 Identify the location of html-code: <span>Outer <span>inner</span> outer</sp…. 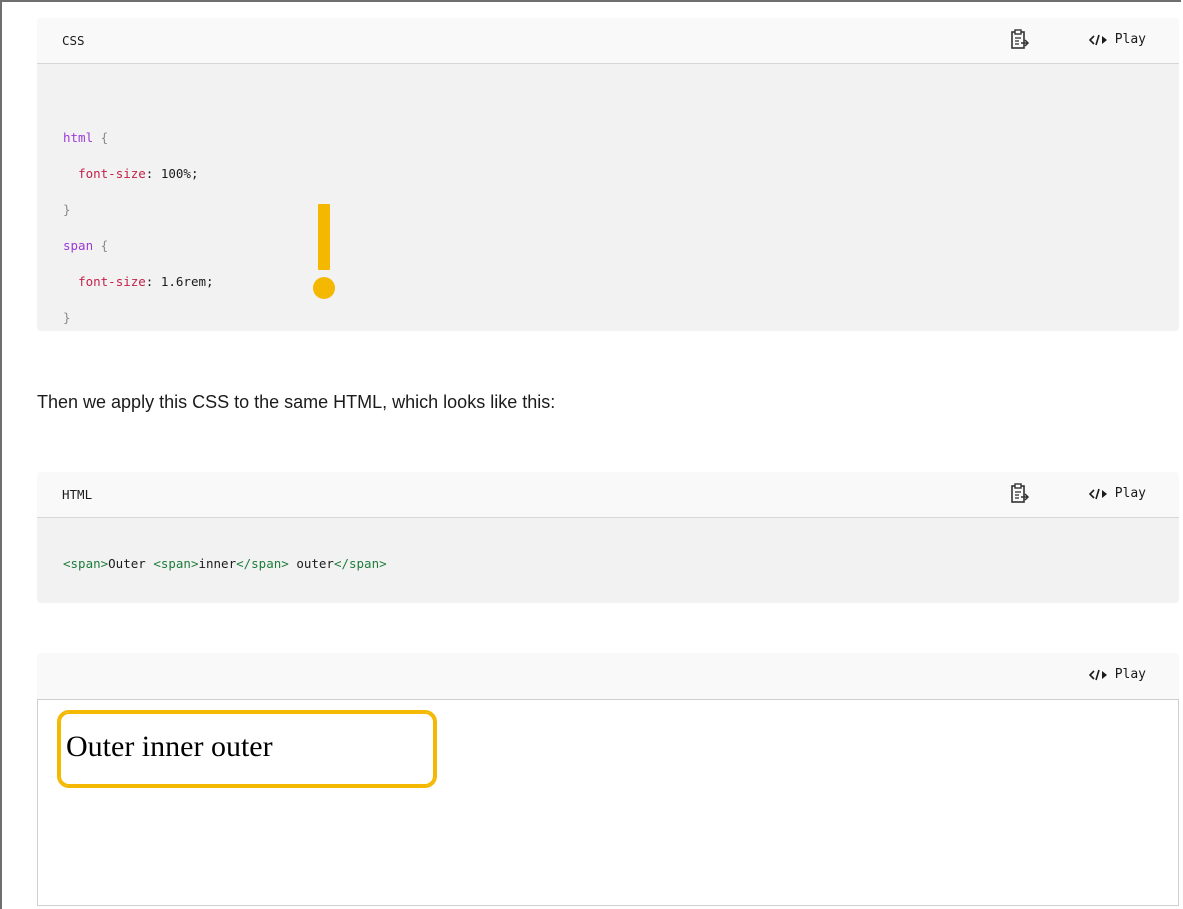
(225, 563).